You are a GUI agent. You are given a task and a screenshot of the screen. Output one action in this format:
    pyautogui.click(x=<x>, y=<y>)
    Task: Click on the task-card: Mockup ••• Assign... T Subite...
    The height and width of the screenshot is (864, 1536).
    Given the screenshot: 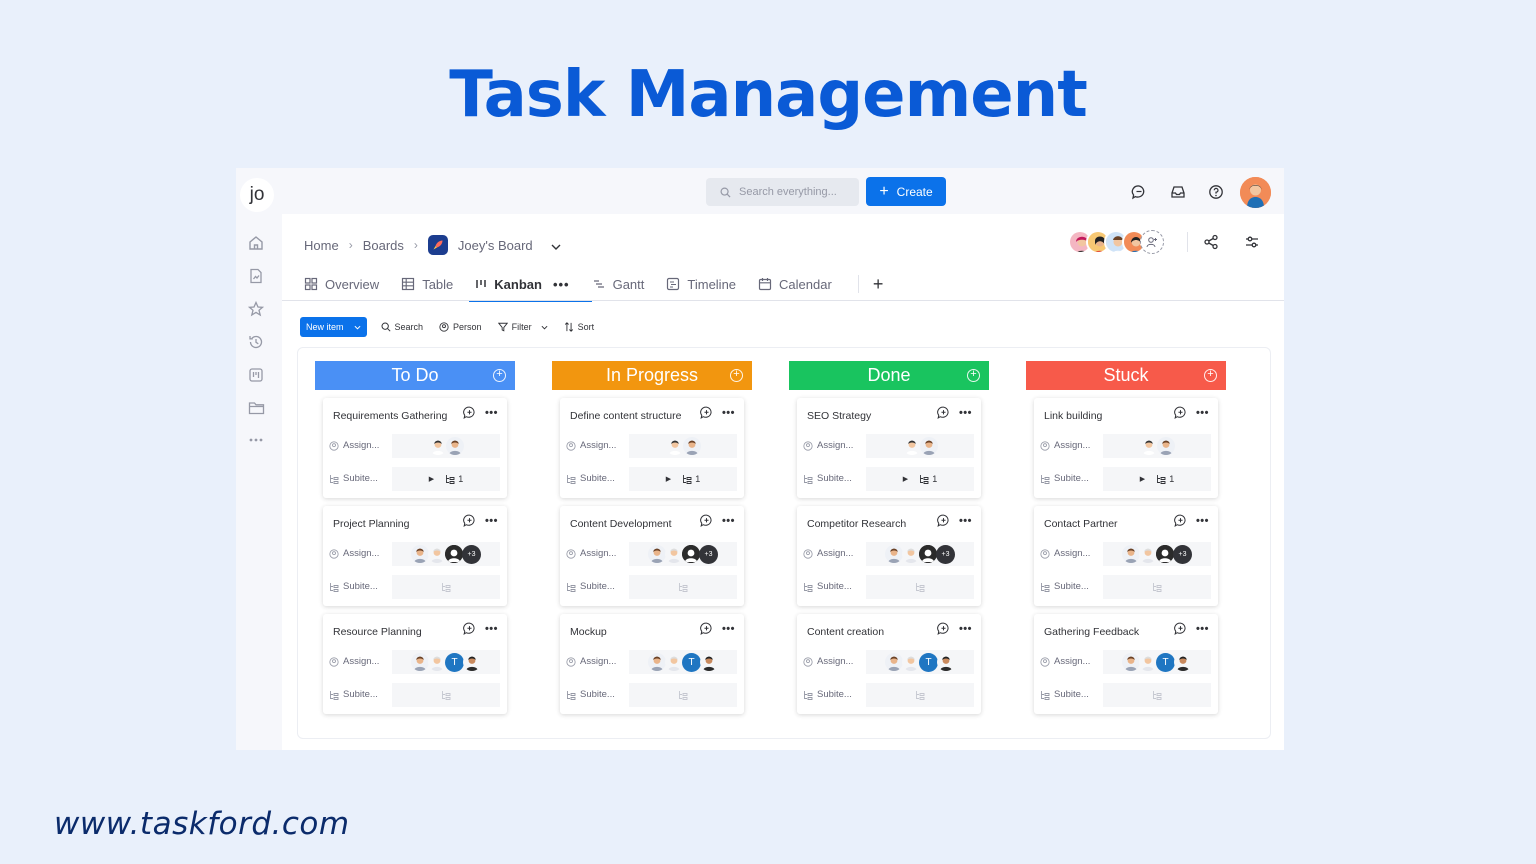 What is the action you would take?
    pyautogui.click(x=652, y=664)
    